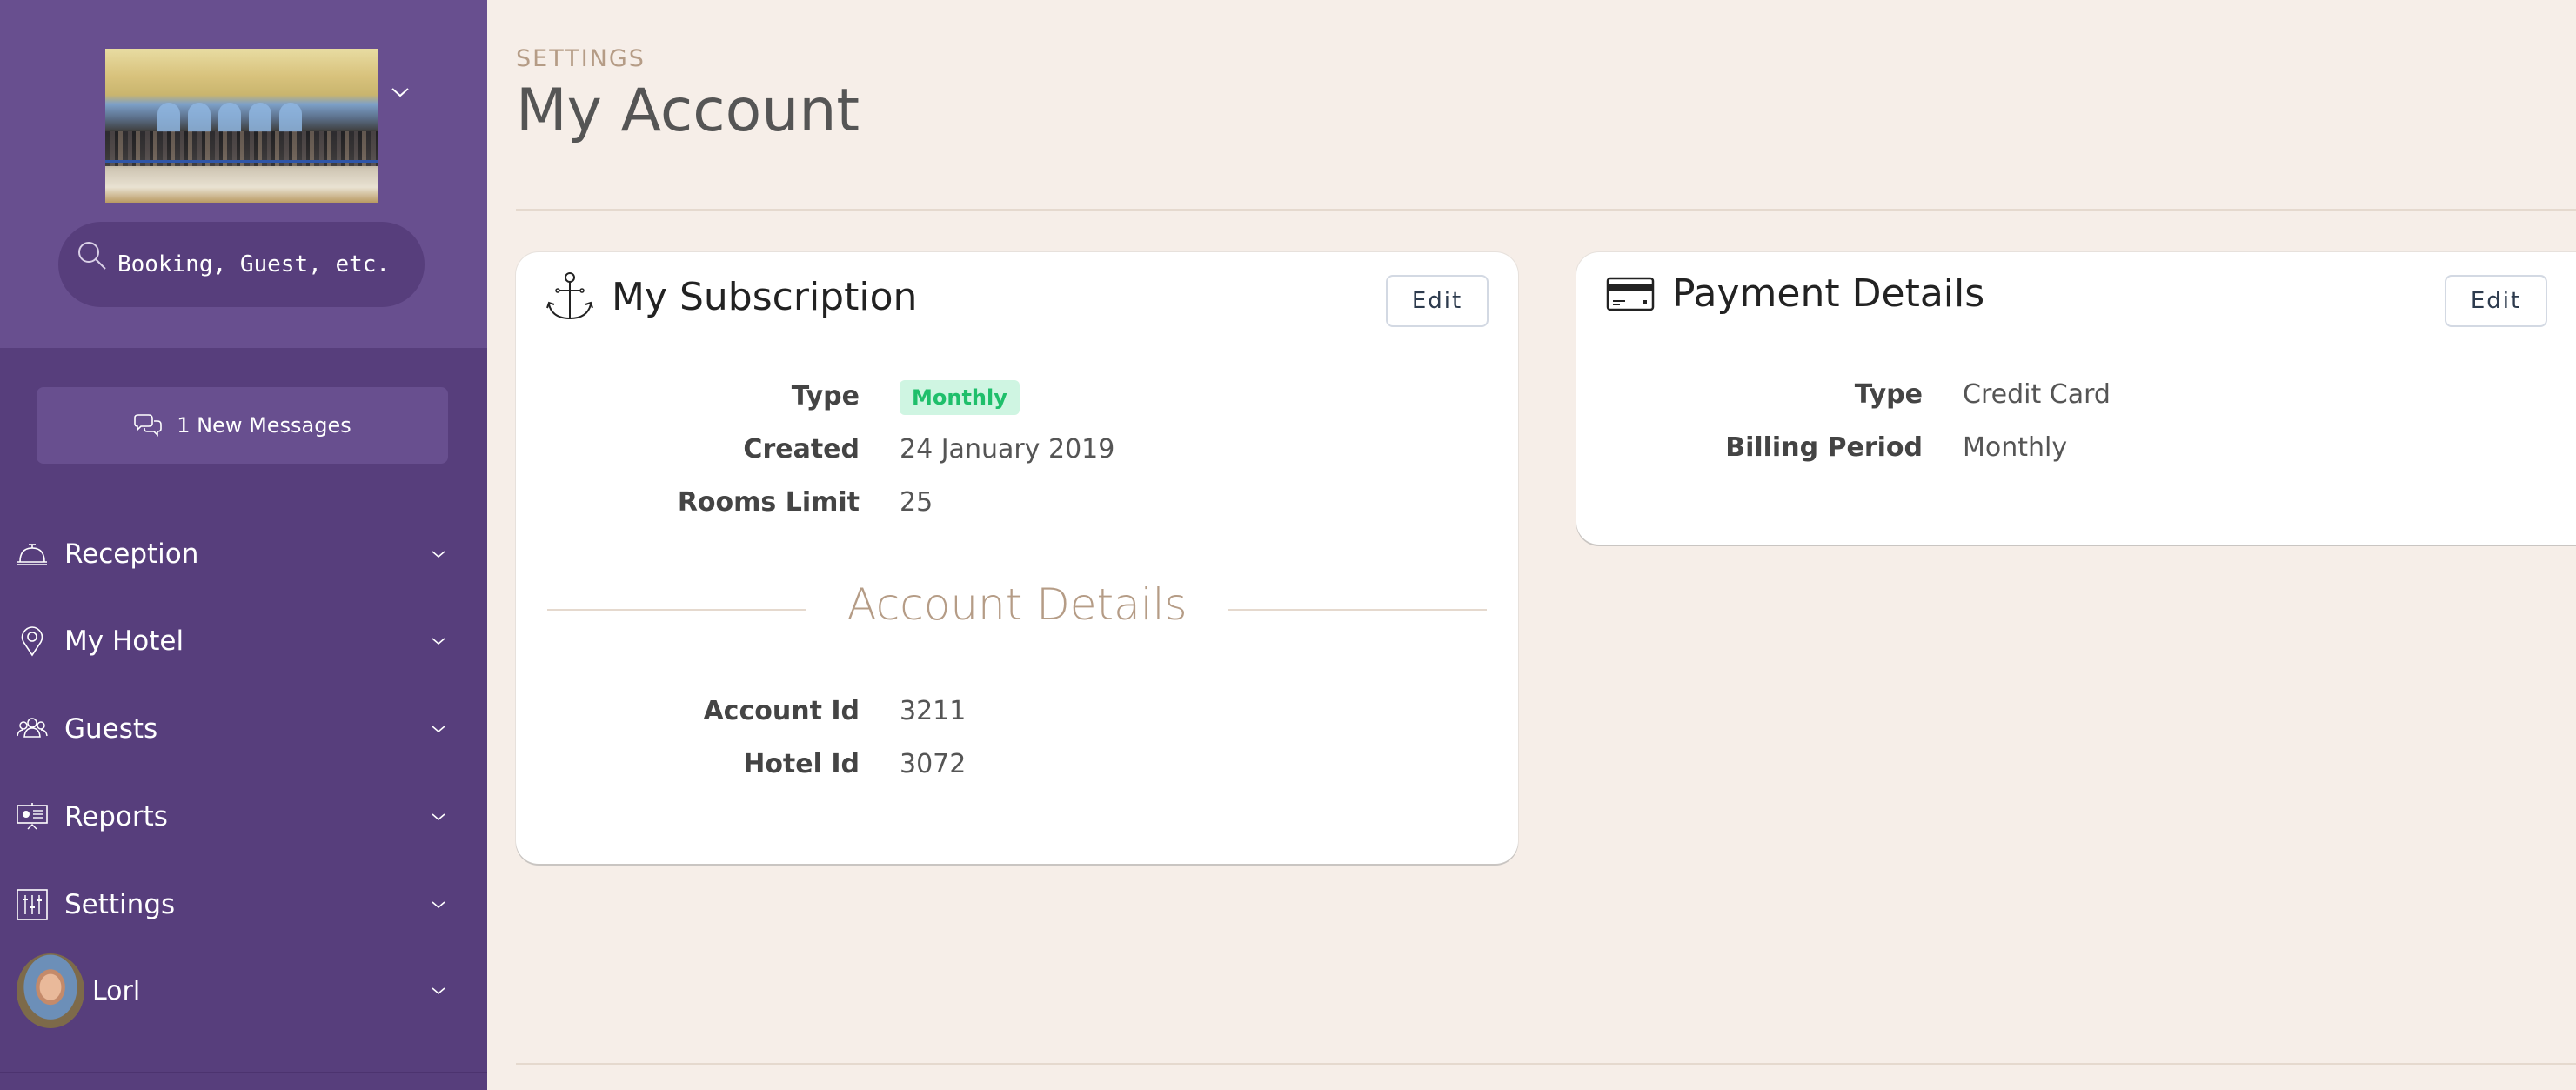 The height and width of the screenshot is (1090, 2576). Describe the element at coordinates (116, 990) in the screenshot. I see `user-name: Lorl` at that location.